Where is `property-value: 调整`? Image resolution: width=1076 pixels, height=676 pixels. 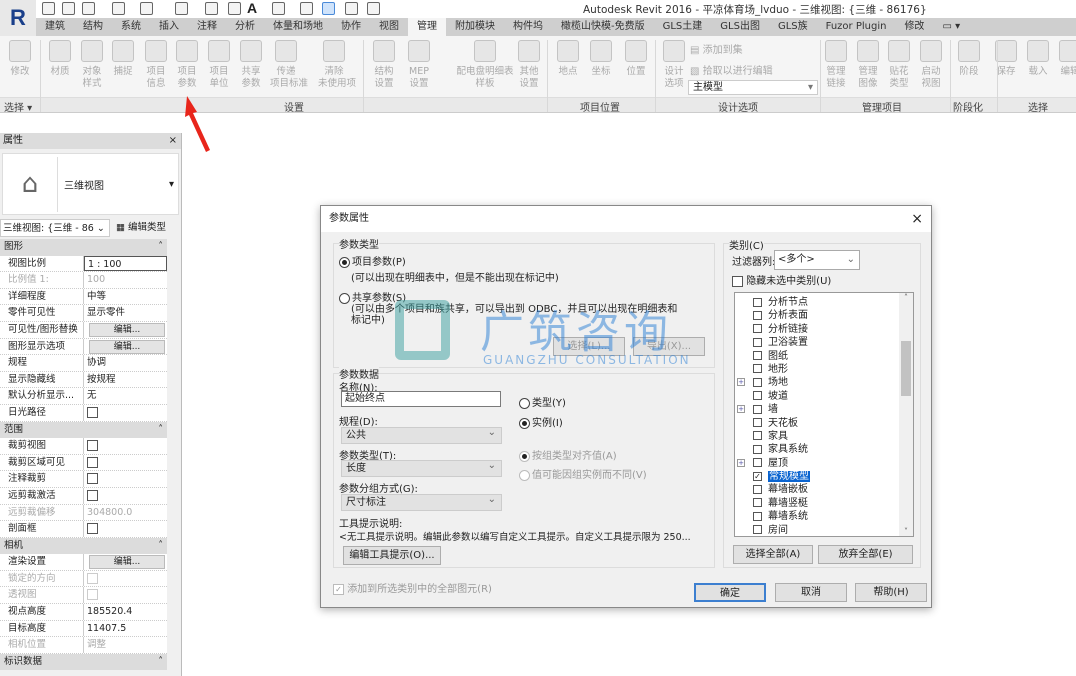 property-value: 调整 is located at coordinates (125, 645).